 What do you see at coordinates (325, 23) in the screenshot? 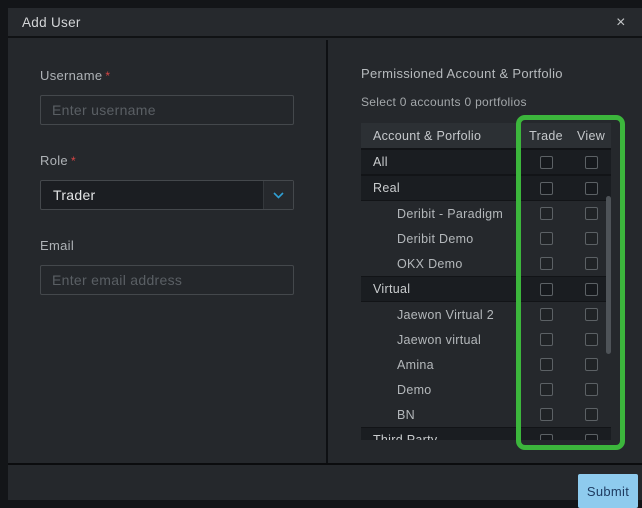
I see `dialog-titlebar: Add User ×` at bounding box center [325, 23].